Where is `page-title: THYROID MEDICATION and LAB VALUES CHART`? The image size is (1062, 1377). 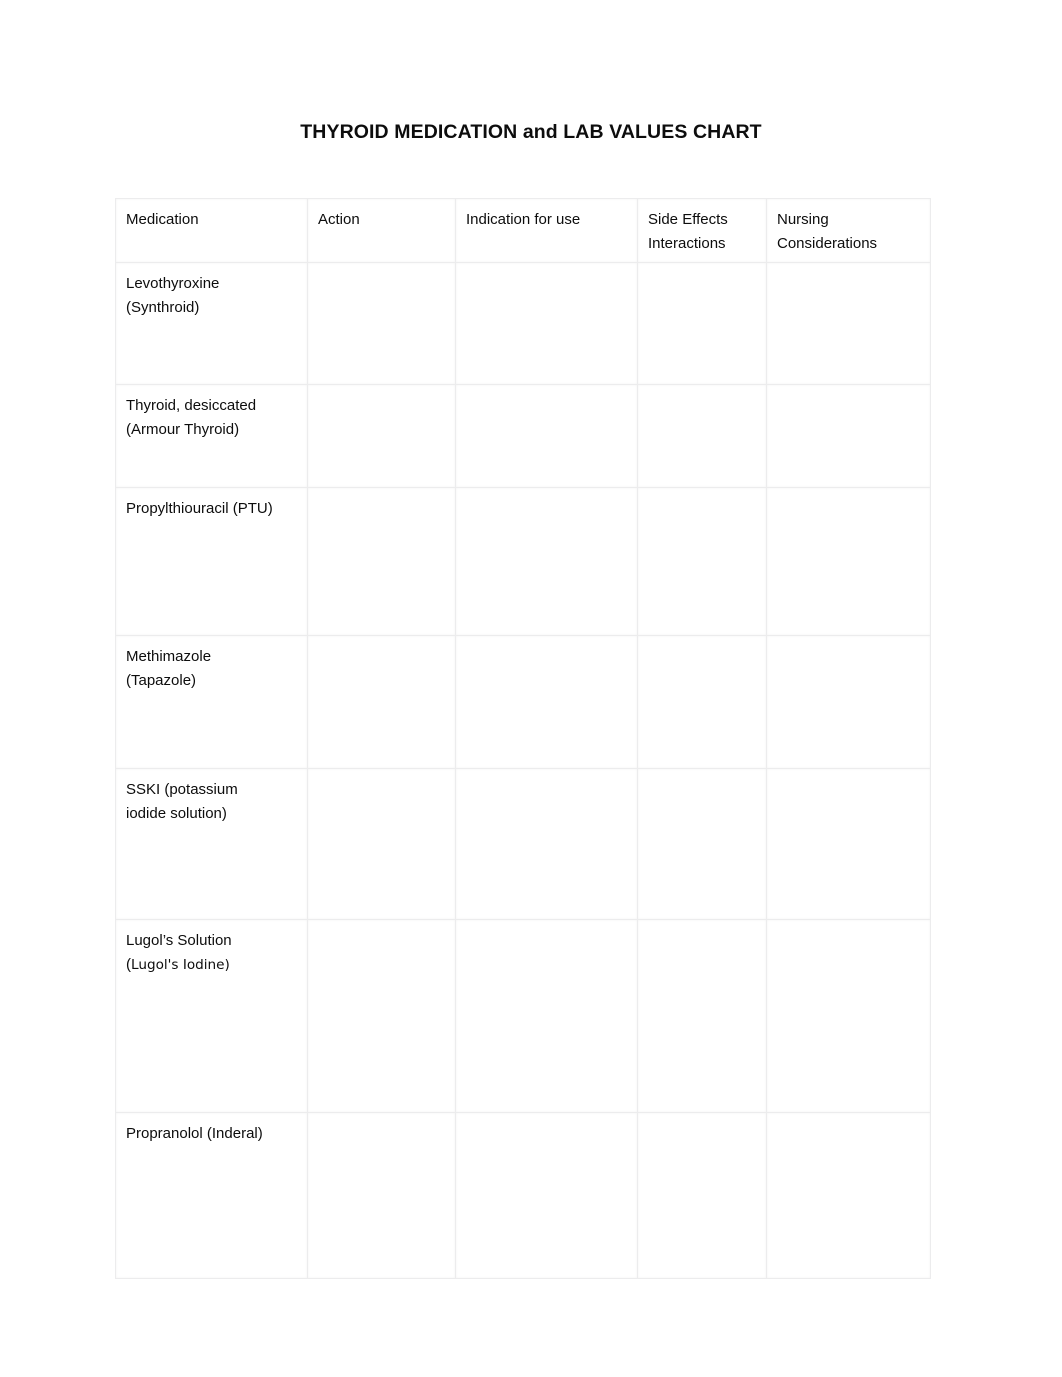 page-title: THYROID MEDICATION and LAB VALUES CHART is located at coordinates (531, 132).